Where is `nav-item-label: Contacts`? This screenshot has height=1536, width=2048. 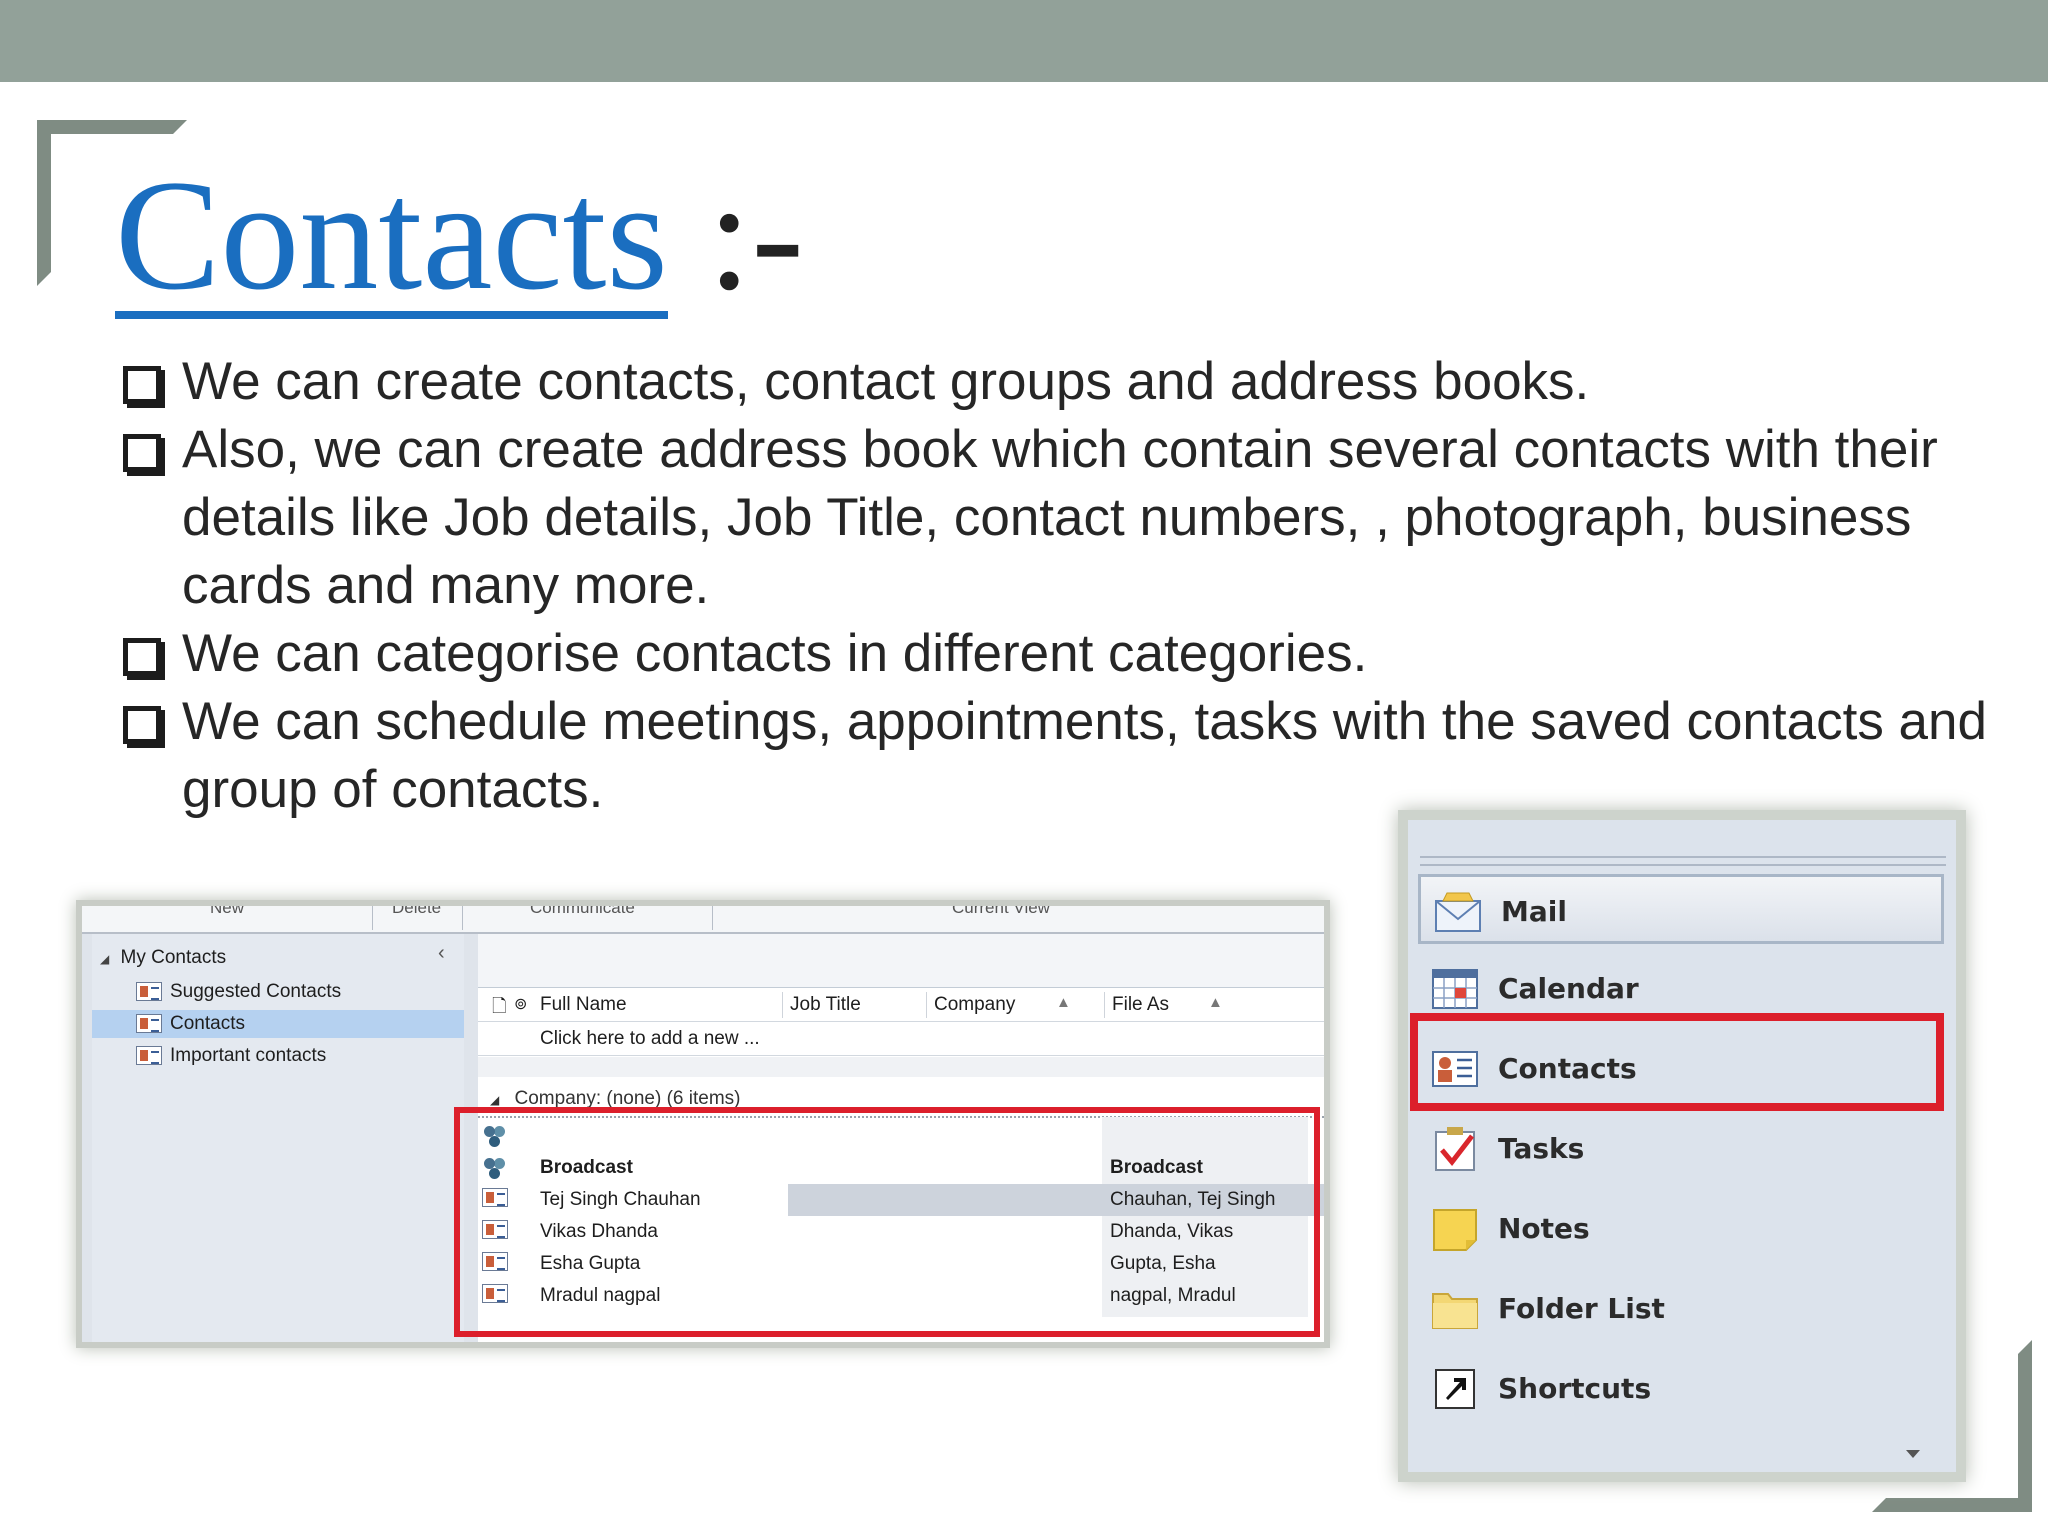
nav-item-label: Contacts is located at coordinates (207, 1023).